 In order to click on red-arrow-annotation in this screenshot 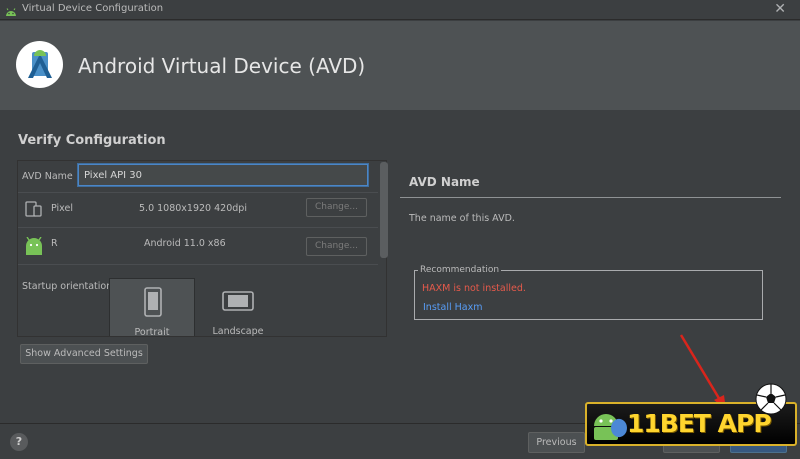, I will do `click(702, 372)`.